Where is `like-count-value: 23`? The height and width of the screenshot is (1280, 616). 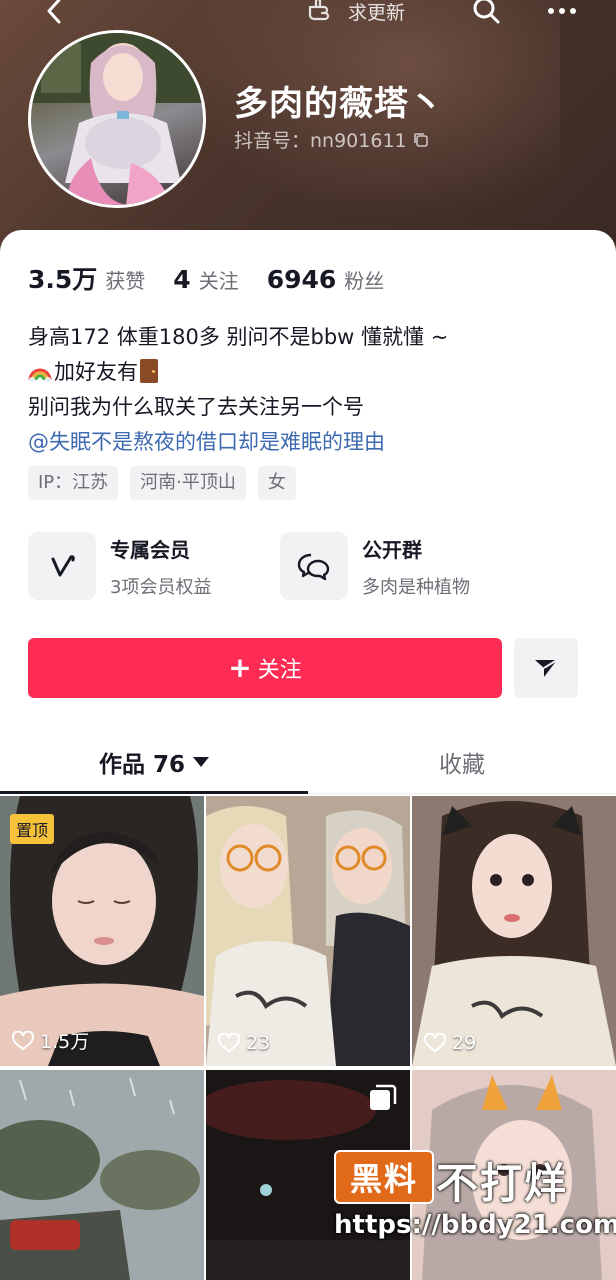 like-count-value: 23 is located at coordinates (258, 1043).